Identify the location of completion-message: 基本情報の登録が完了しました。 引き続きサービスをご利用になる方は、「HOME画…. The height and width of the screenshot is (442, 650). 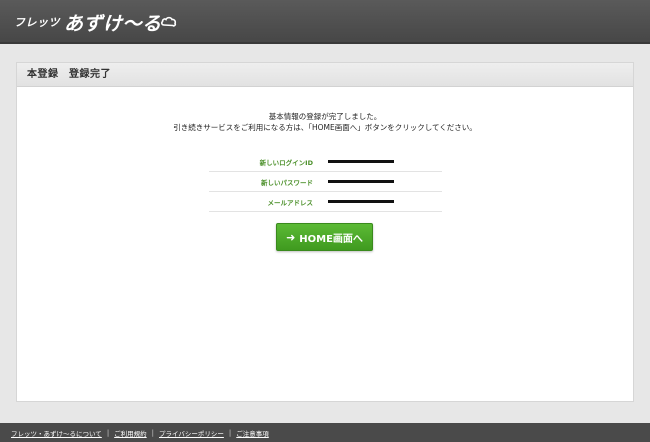
(325, 122).